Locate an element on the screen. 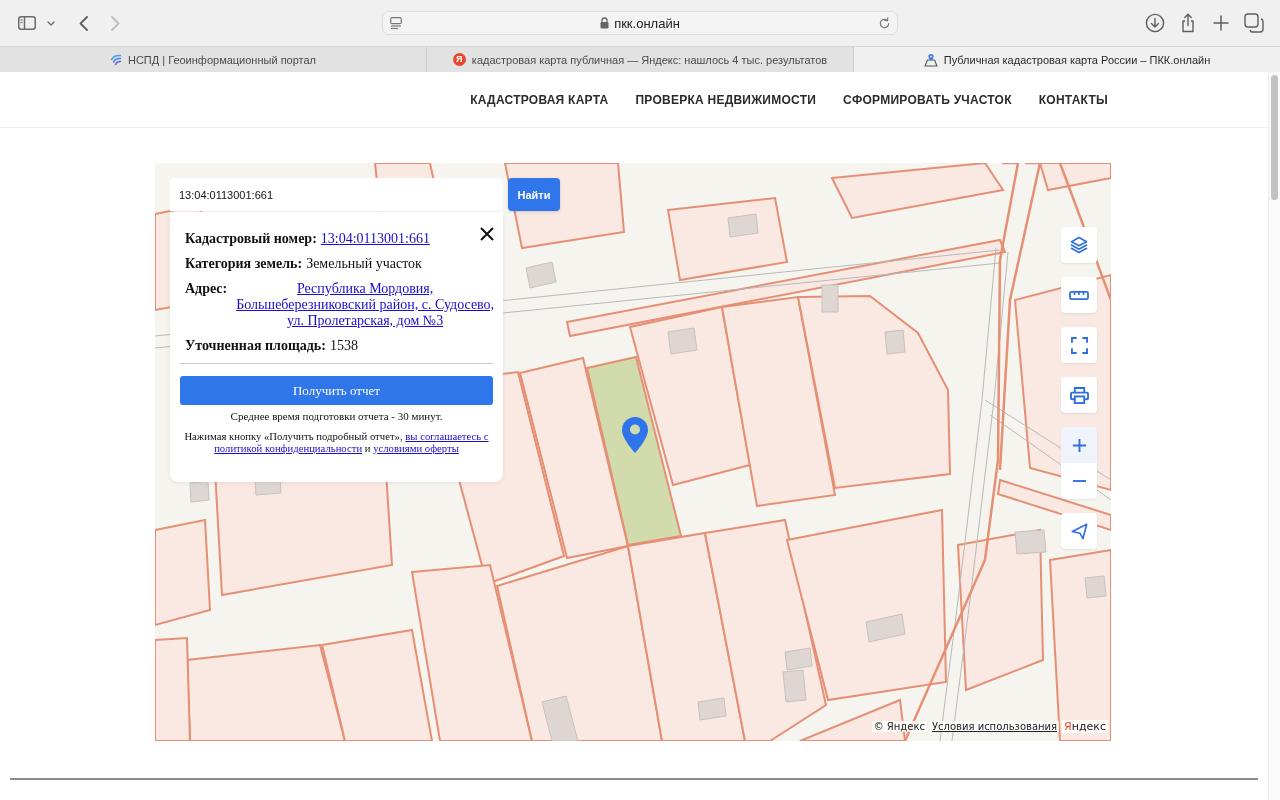 The width and height of the screenshot is (1280, 800). chevron-down-icon is located at coordinates (51, 23).